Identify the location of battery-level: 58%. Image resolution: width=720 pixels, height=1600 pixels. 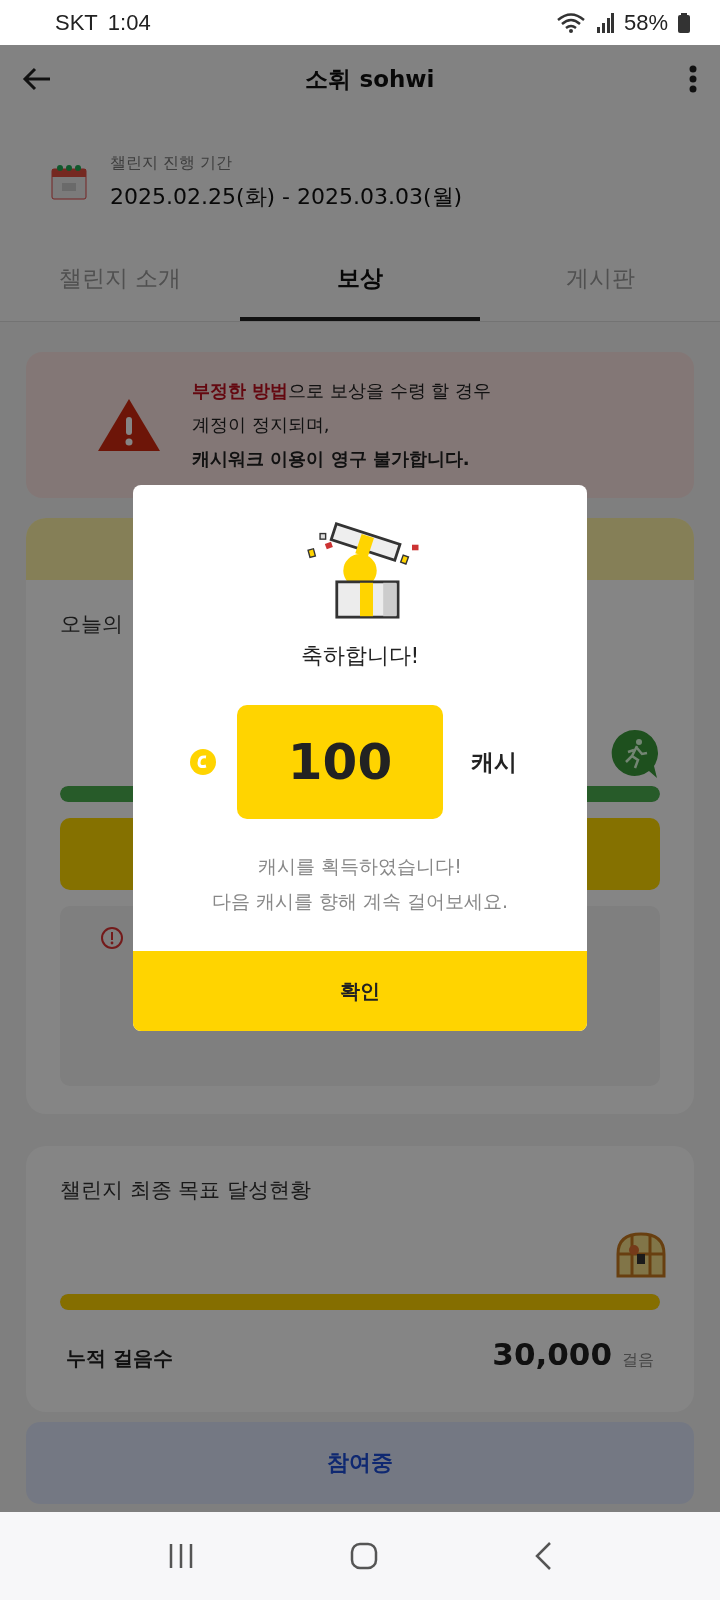
(645, 22).